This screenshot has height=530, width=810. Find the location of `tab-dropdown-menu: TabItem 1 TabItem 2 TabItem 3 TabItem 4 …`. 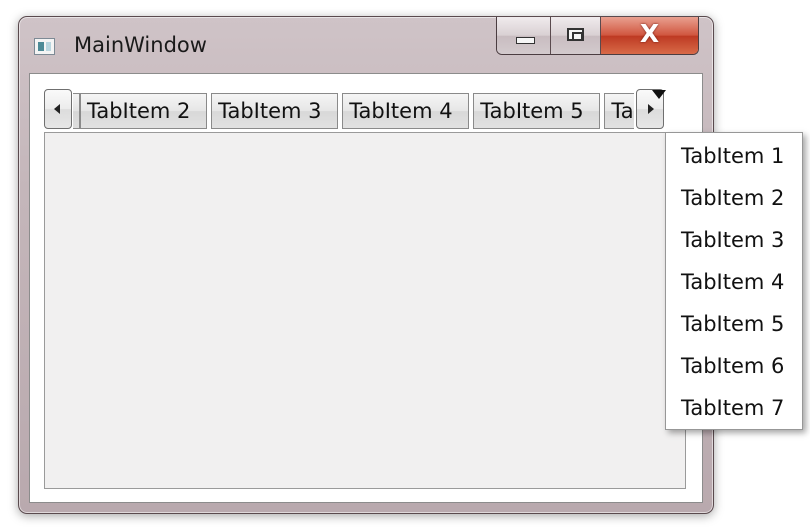

tab-dropdown-menu: TabItem 1 TabItem 2 TabItem 3 TabItem 4 … is located at coordinates (734, 281).